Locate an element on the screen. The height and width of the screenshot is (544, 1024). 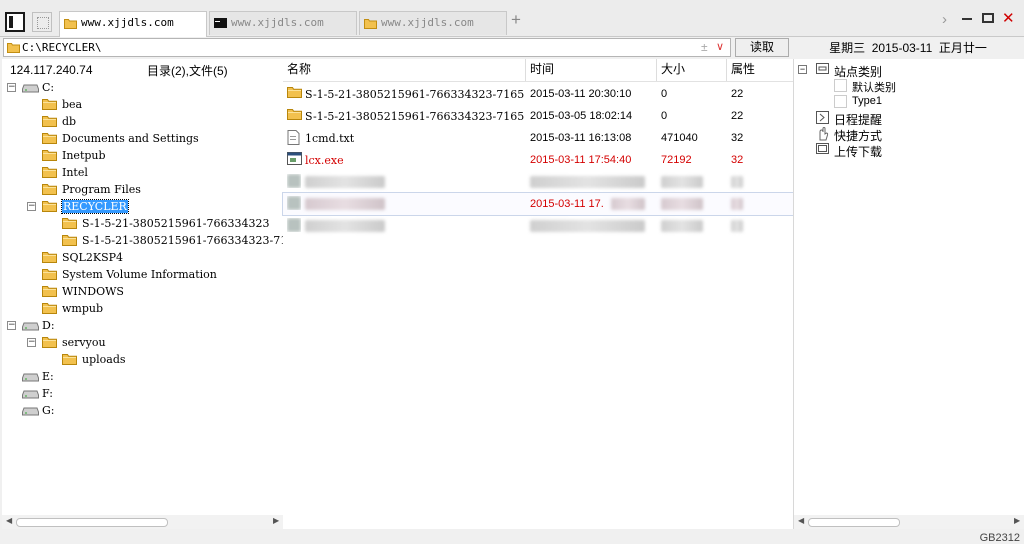
file-time: 2015-03-11 17:54:40 is located at coordinates (581, 160).